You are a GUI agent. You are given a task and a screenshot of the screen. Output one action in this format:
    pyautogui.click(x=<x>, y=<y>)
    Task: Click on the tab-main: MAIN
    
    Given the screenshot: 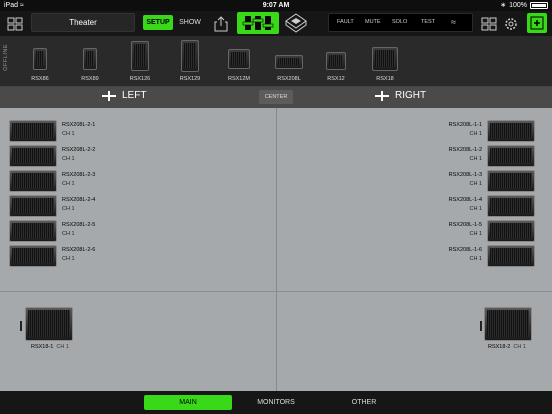 What is the action you would take?
    pyautogui.click(x=188, y=402)
    